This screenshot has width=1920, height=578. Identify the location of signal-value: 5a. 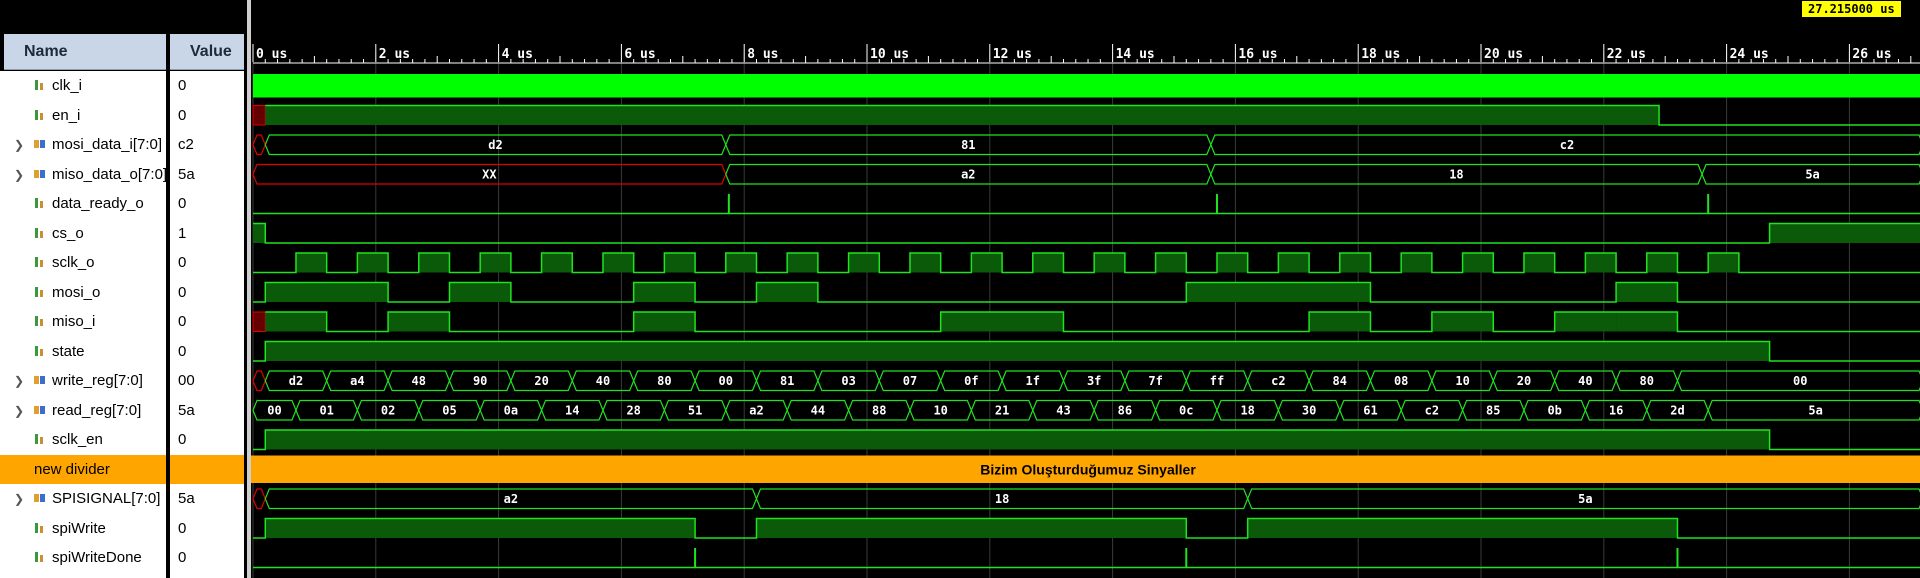
(186, 174).